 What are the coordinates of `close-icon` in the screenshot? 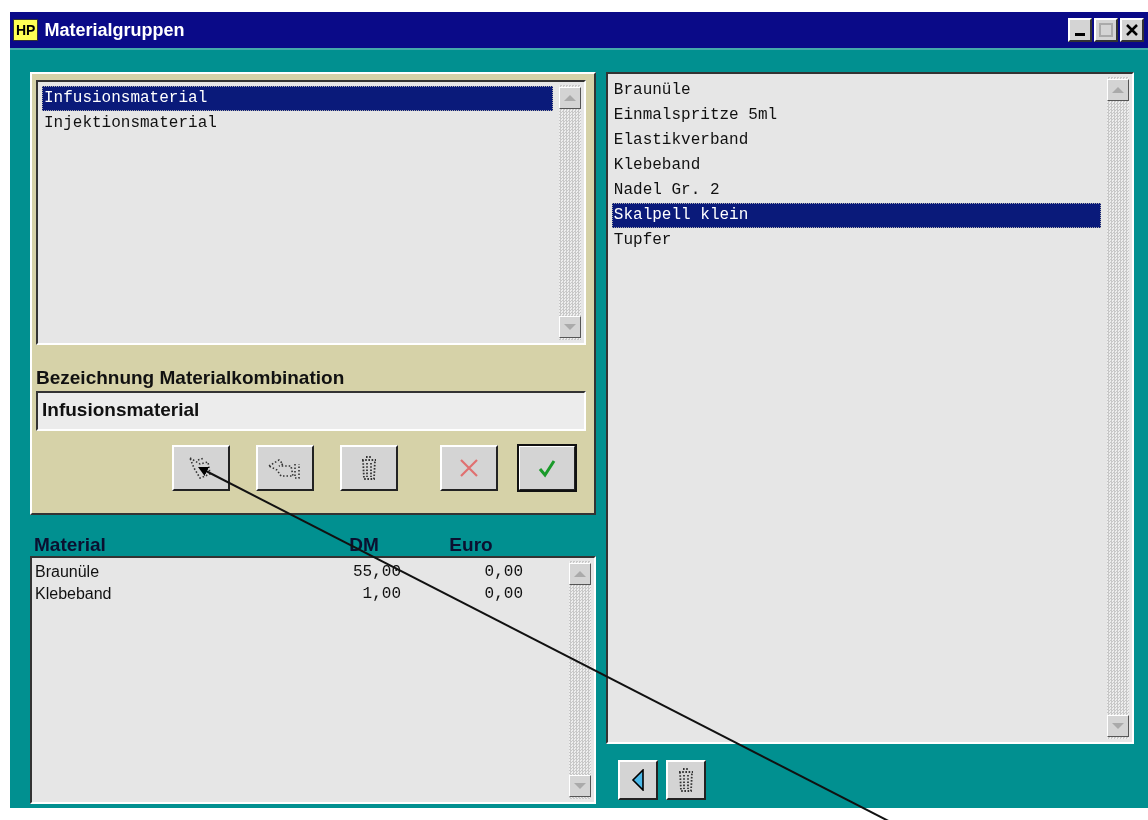 It's located at (1132, 30).